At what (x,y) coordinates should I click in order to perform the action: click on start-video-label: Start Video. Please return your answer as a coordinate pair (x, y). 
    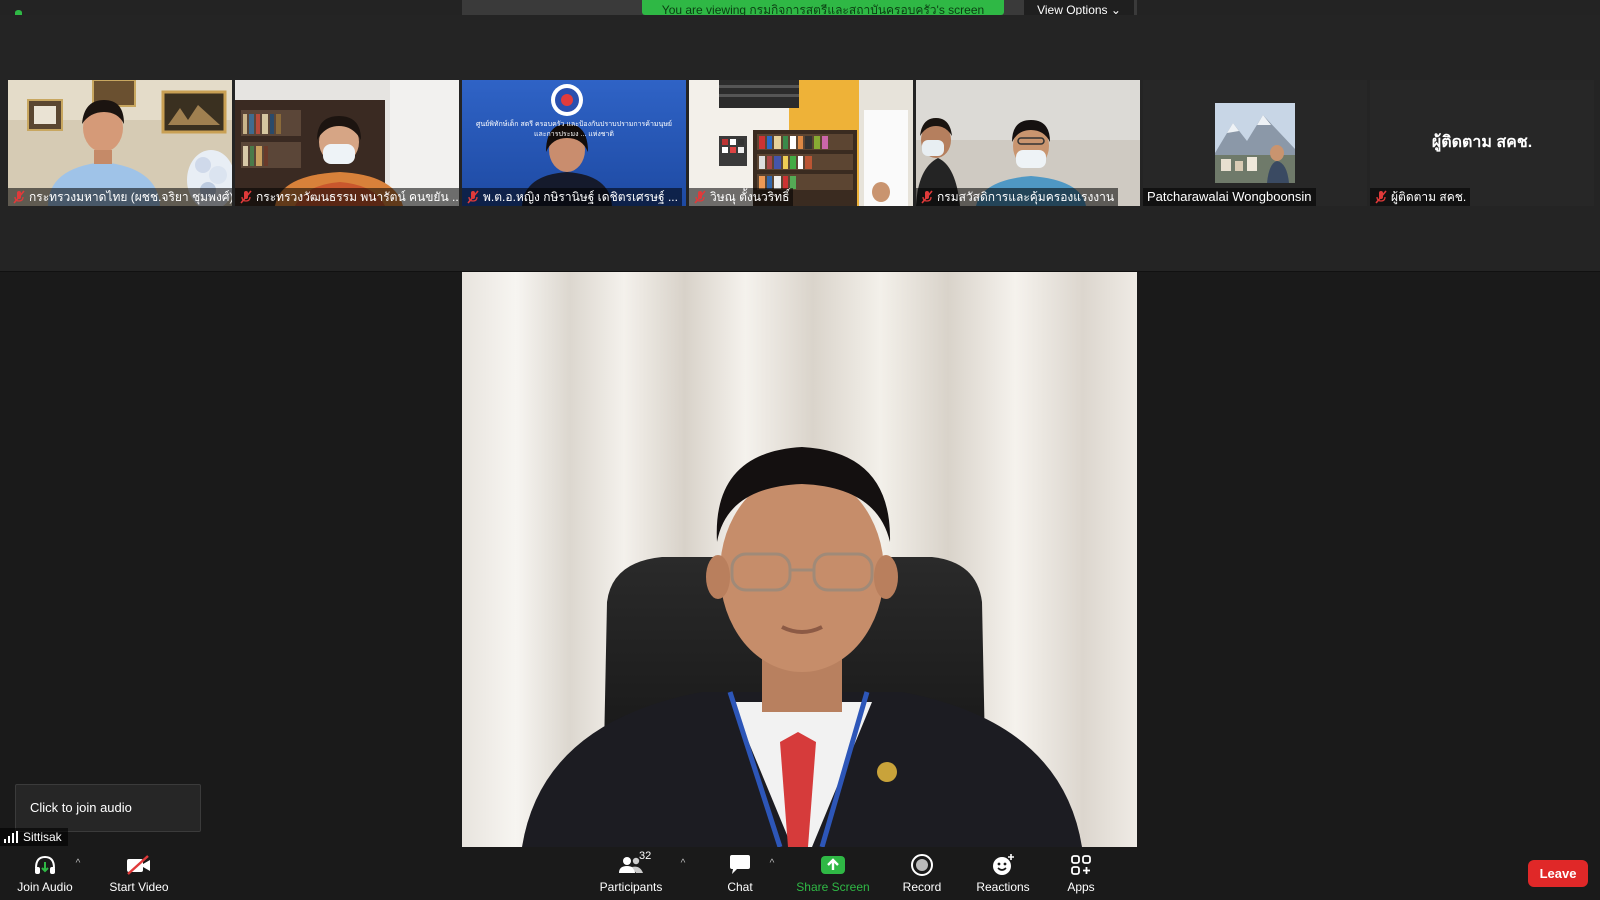
    Looking at the image, I should click on (139, 887).